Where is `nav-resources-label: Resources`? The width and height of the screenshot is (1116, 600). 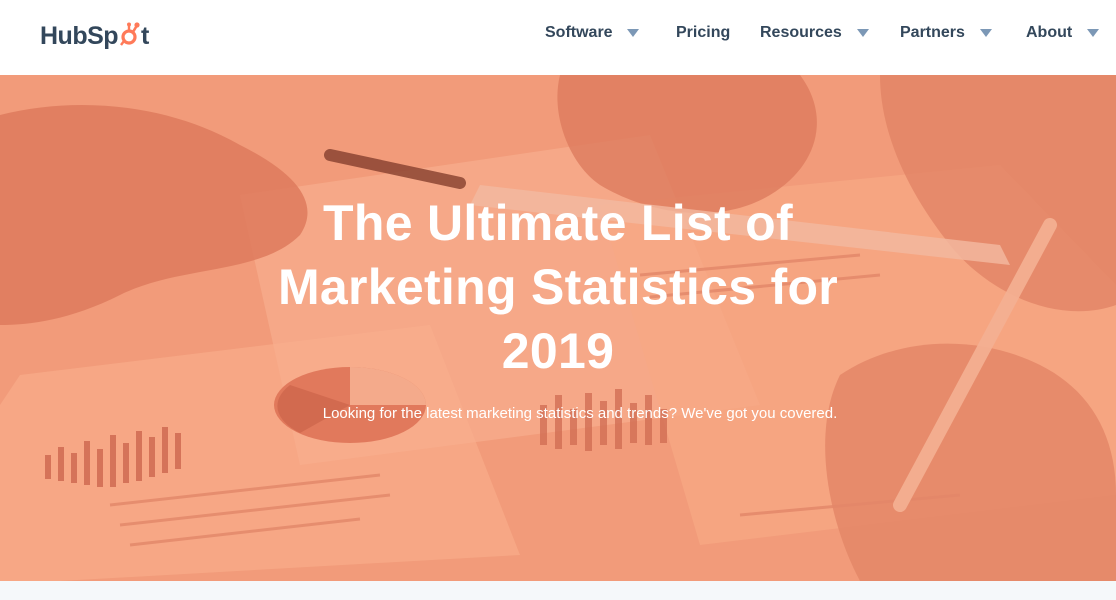
nav-resources-label: Resources is located at coordinates (801, 32).